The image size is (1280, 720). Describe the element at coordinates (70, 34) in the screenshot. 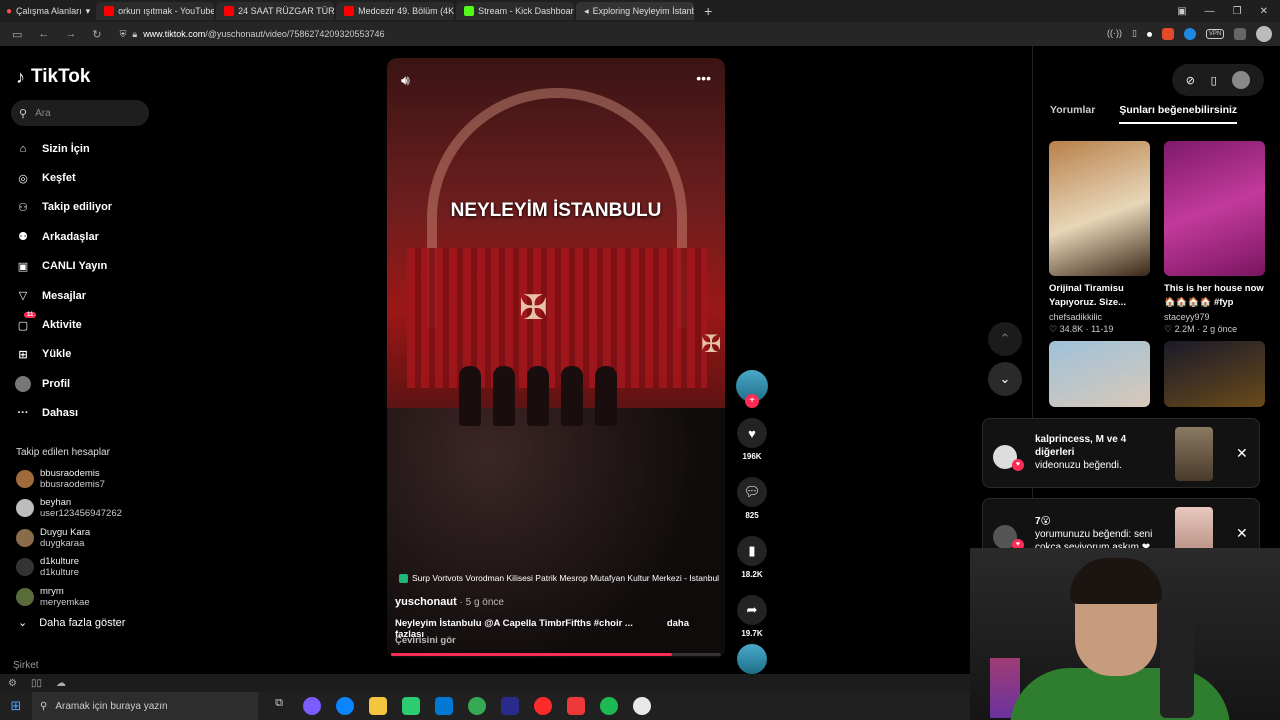

I see `forward-icon: →` at that location.